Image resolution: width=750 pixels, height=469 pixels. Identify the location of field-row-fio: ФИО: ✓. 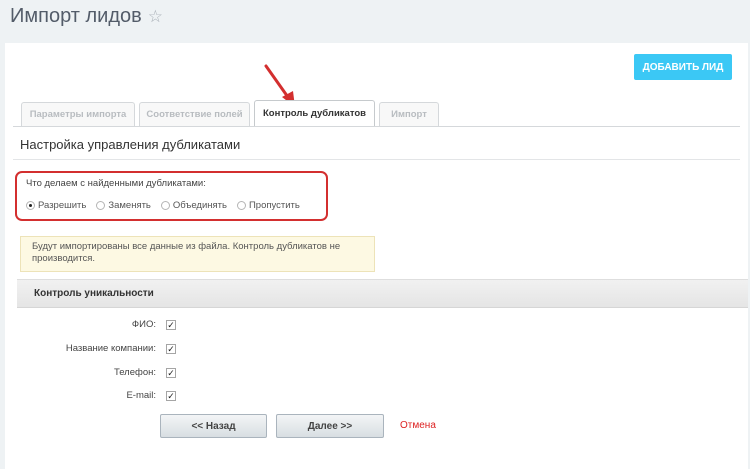
(95, 326).